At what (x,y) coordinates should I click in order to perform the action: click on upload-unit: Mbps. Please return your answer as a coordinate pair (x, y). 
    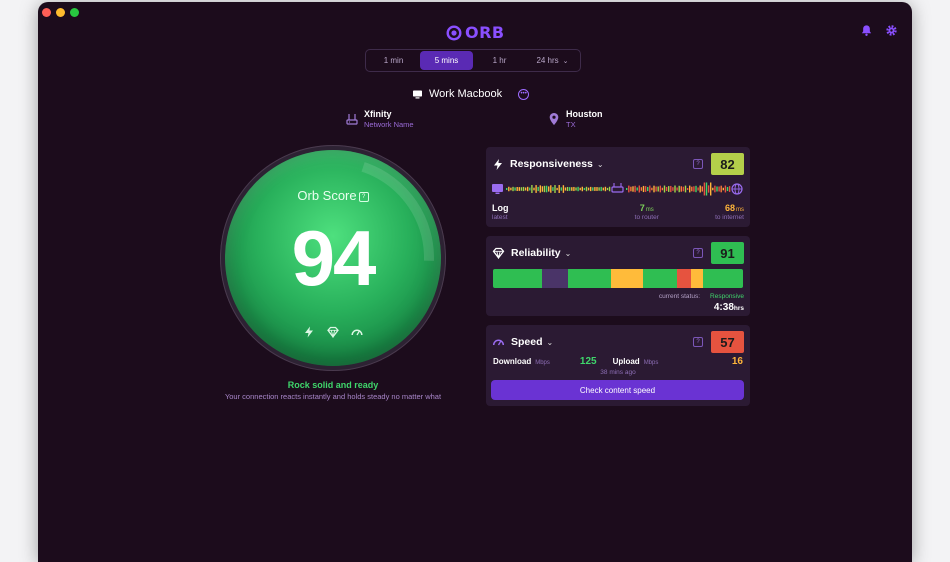
    Looking at the image, I should click on (651, 363).